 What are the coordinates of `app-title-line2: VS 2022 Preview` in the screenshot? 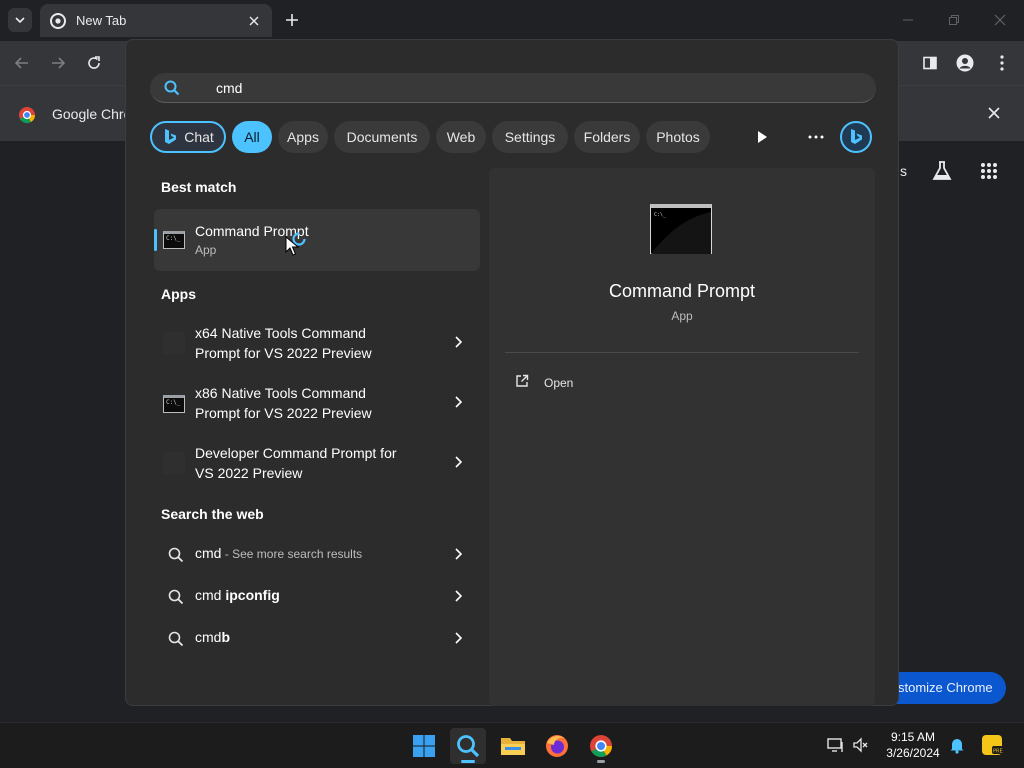 It's located at (249, 473).